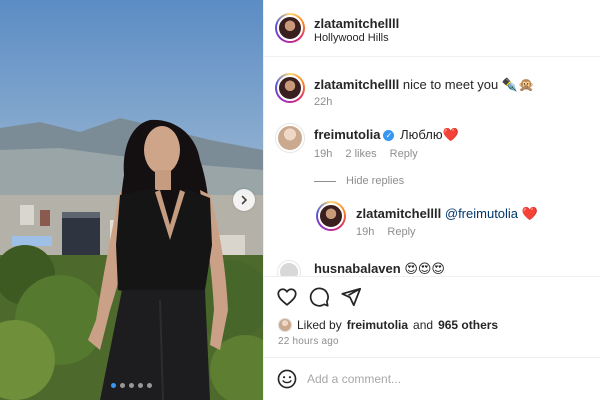 The image size is (600, 400). Describe the element at coordinates (377, 325) in the screenshot. I see `liked-by-user: freimutolia` at that location.